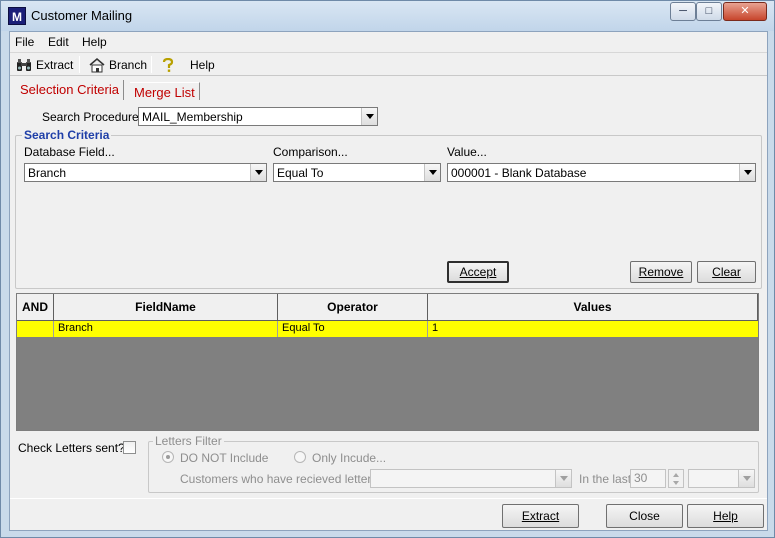 Image resolution: width=775 pixels, height=538 pixels. I want to click on grid-header: AND FieldName Operator Values, so click(387, 307).